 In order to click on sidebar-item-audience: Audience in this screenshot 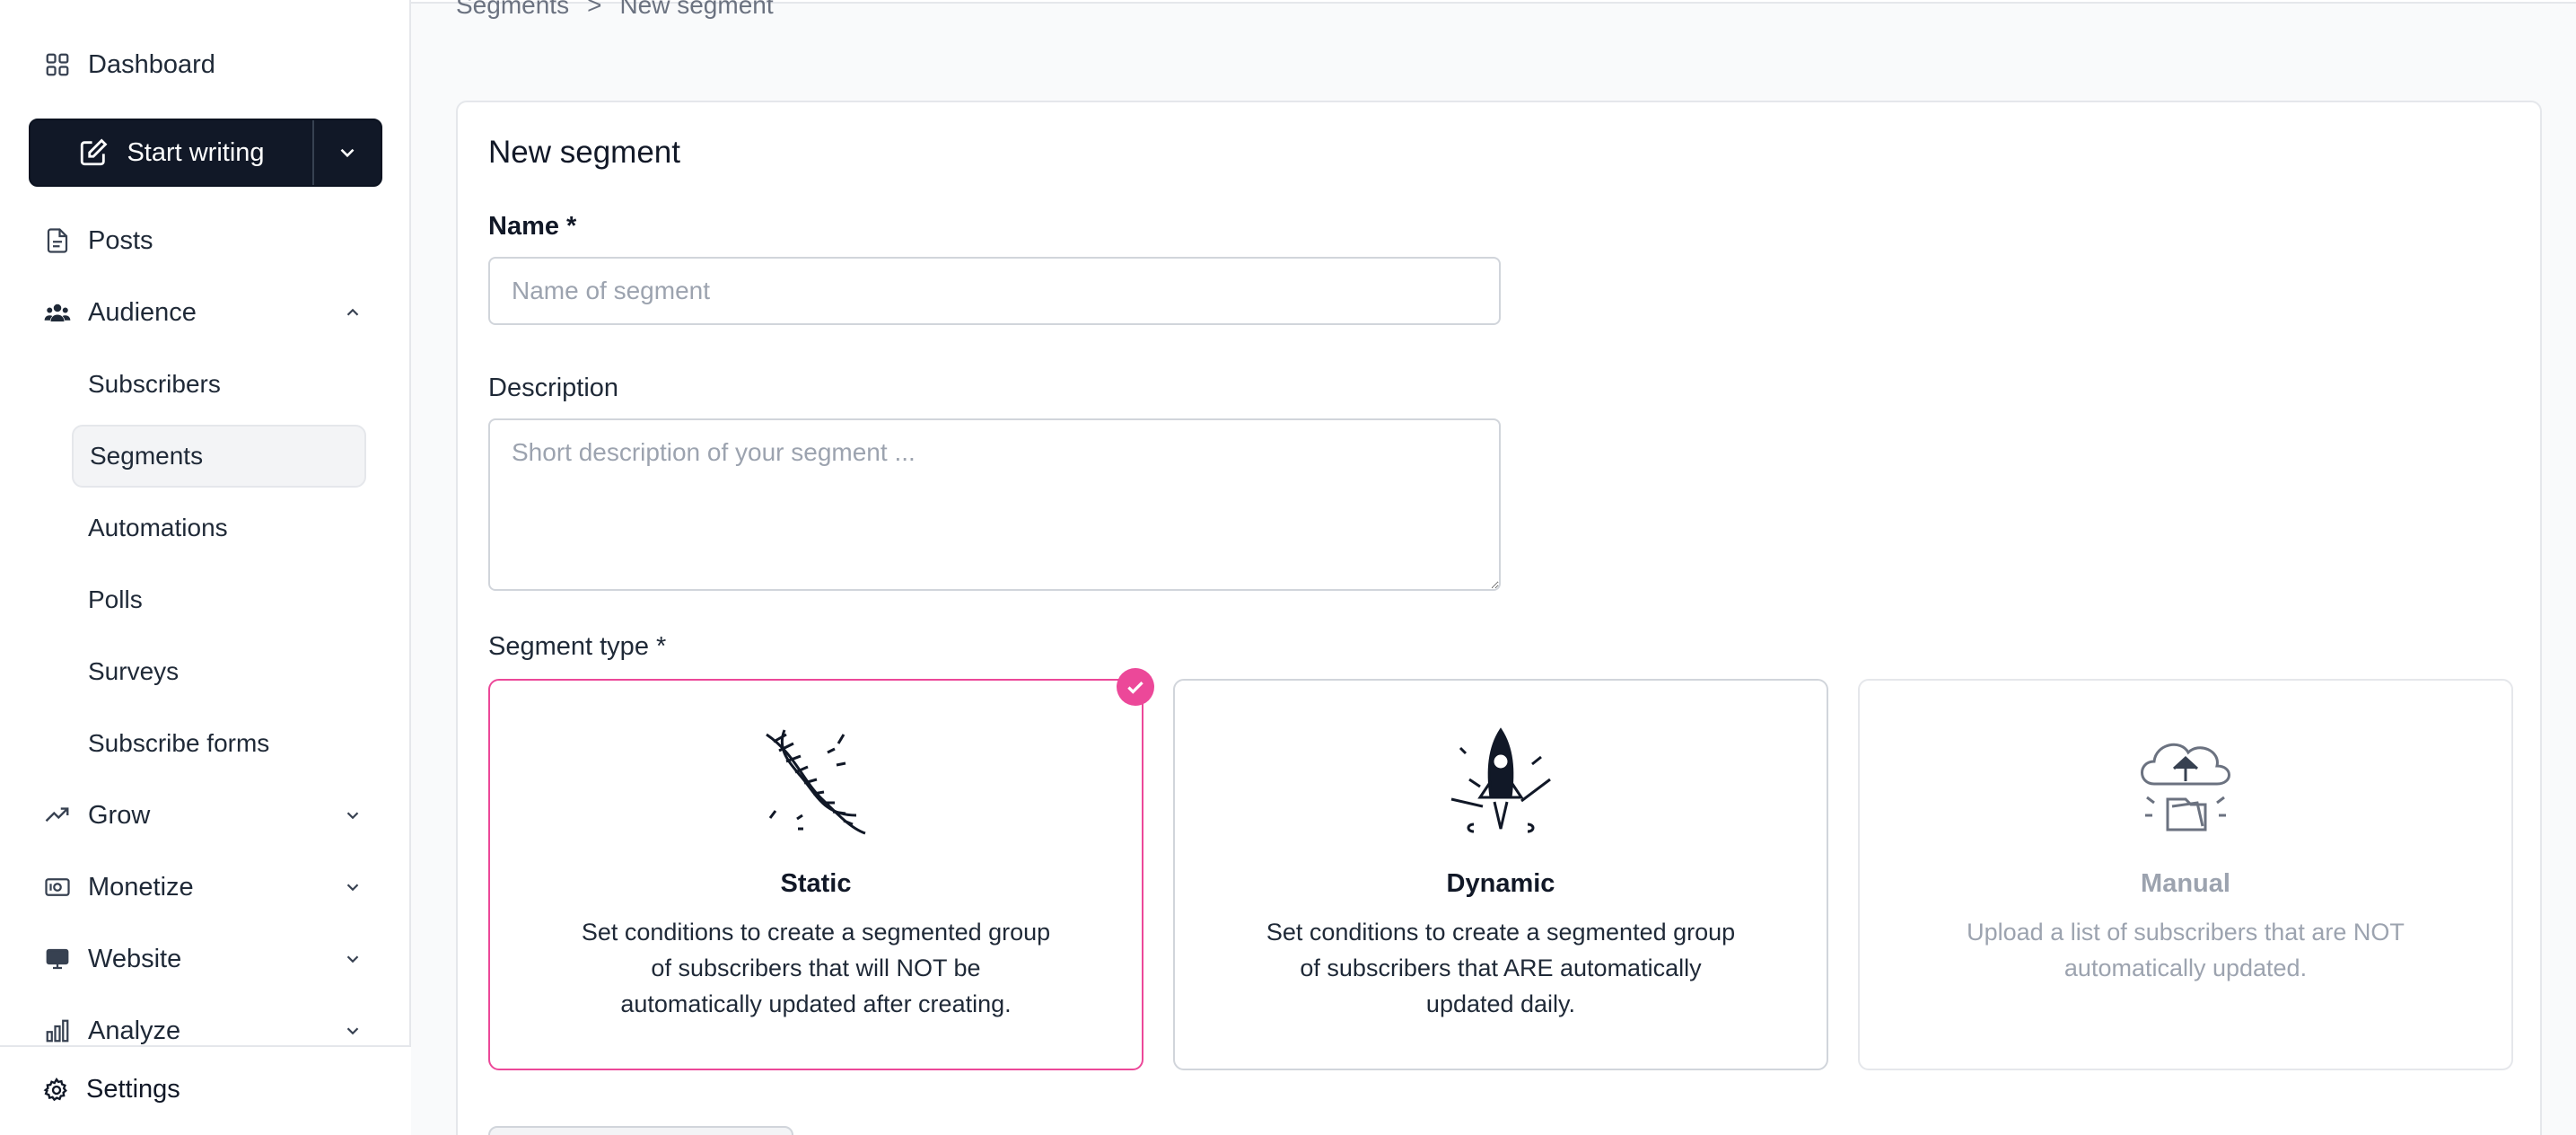, I will do `click(209, 312)`.